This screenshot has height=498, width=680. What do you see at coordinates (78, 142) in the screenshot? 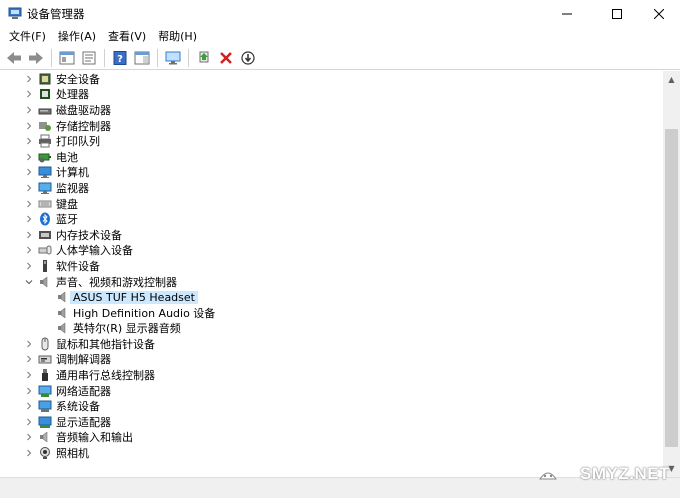
I see `tree-node-label: 打印队列` at bounding box center [78, 142].